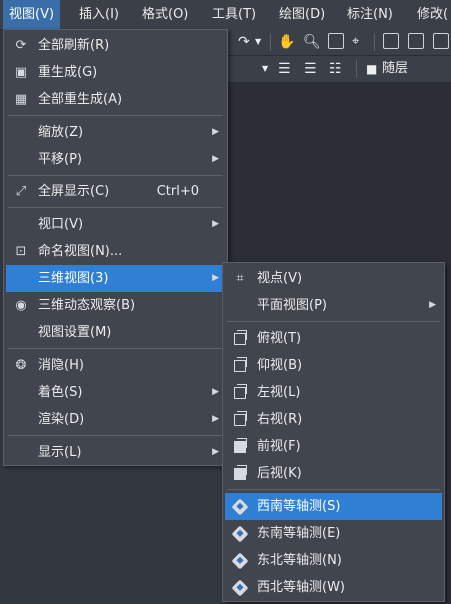  Describe the element at coordinates (60, 452) in the screenshot. I see `menu-item-label: 显示(L)` at that location.